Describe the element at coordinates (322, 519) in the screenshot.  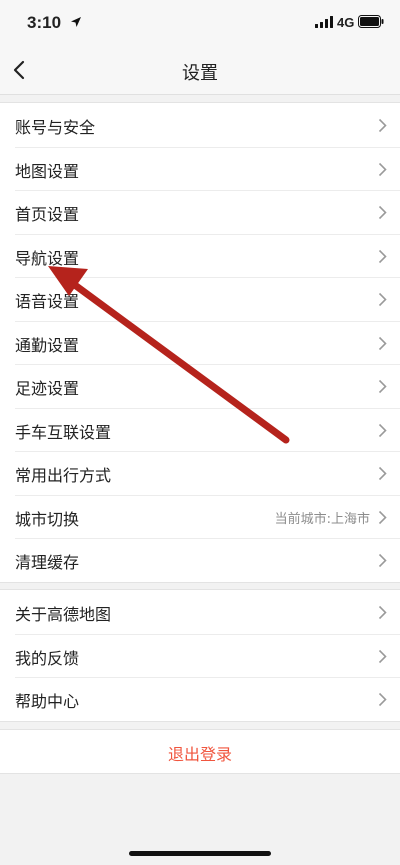
I see `current-city-value: 当前城市:上海市` at that location.